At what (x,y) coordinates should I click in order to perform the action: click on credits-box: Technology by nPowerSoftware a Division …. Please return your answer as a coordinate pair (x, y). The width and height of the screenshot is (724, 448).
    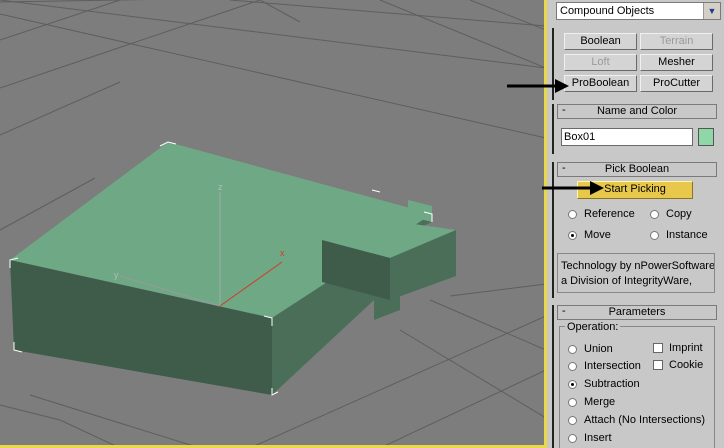
    Looking at the image, I should click on (636, 273).